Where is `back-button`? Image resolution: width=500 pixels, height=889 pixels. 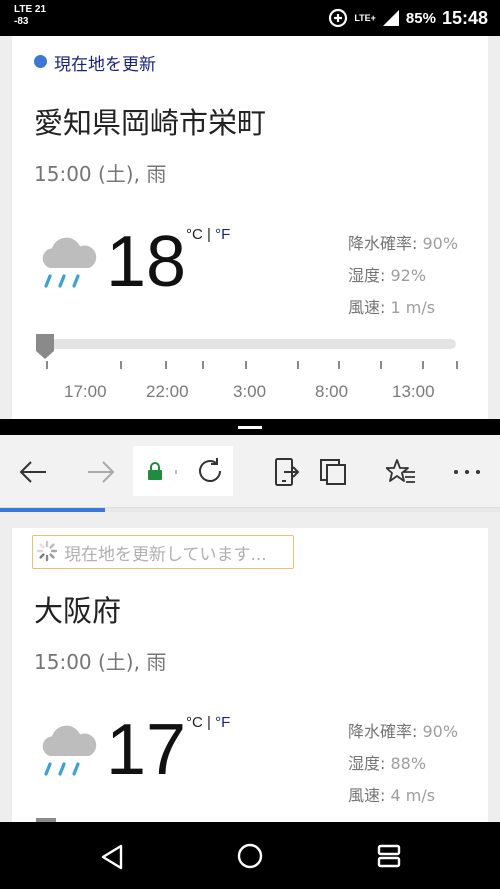
back-button is located at coordinates (33, 471).